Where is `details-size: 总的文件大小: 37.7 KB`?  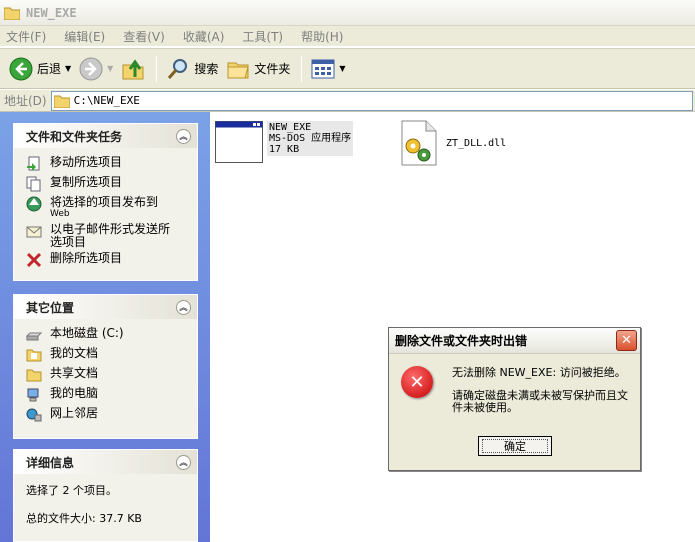
details-size: 总的文件大小: 37.7 KB is located at coordinates (84, 518).